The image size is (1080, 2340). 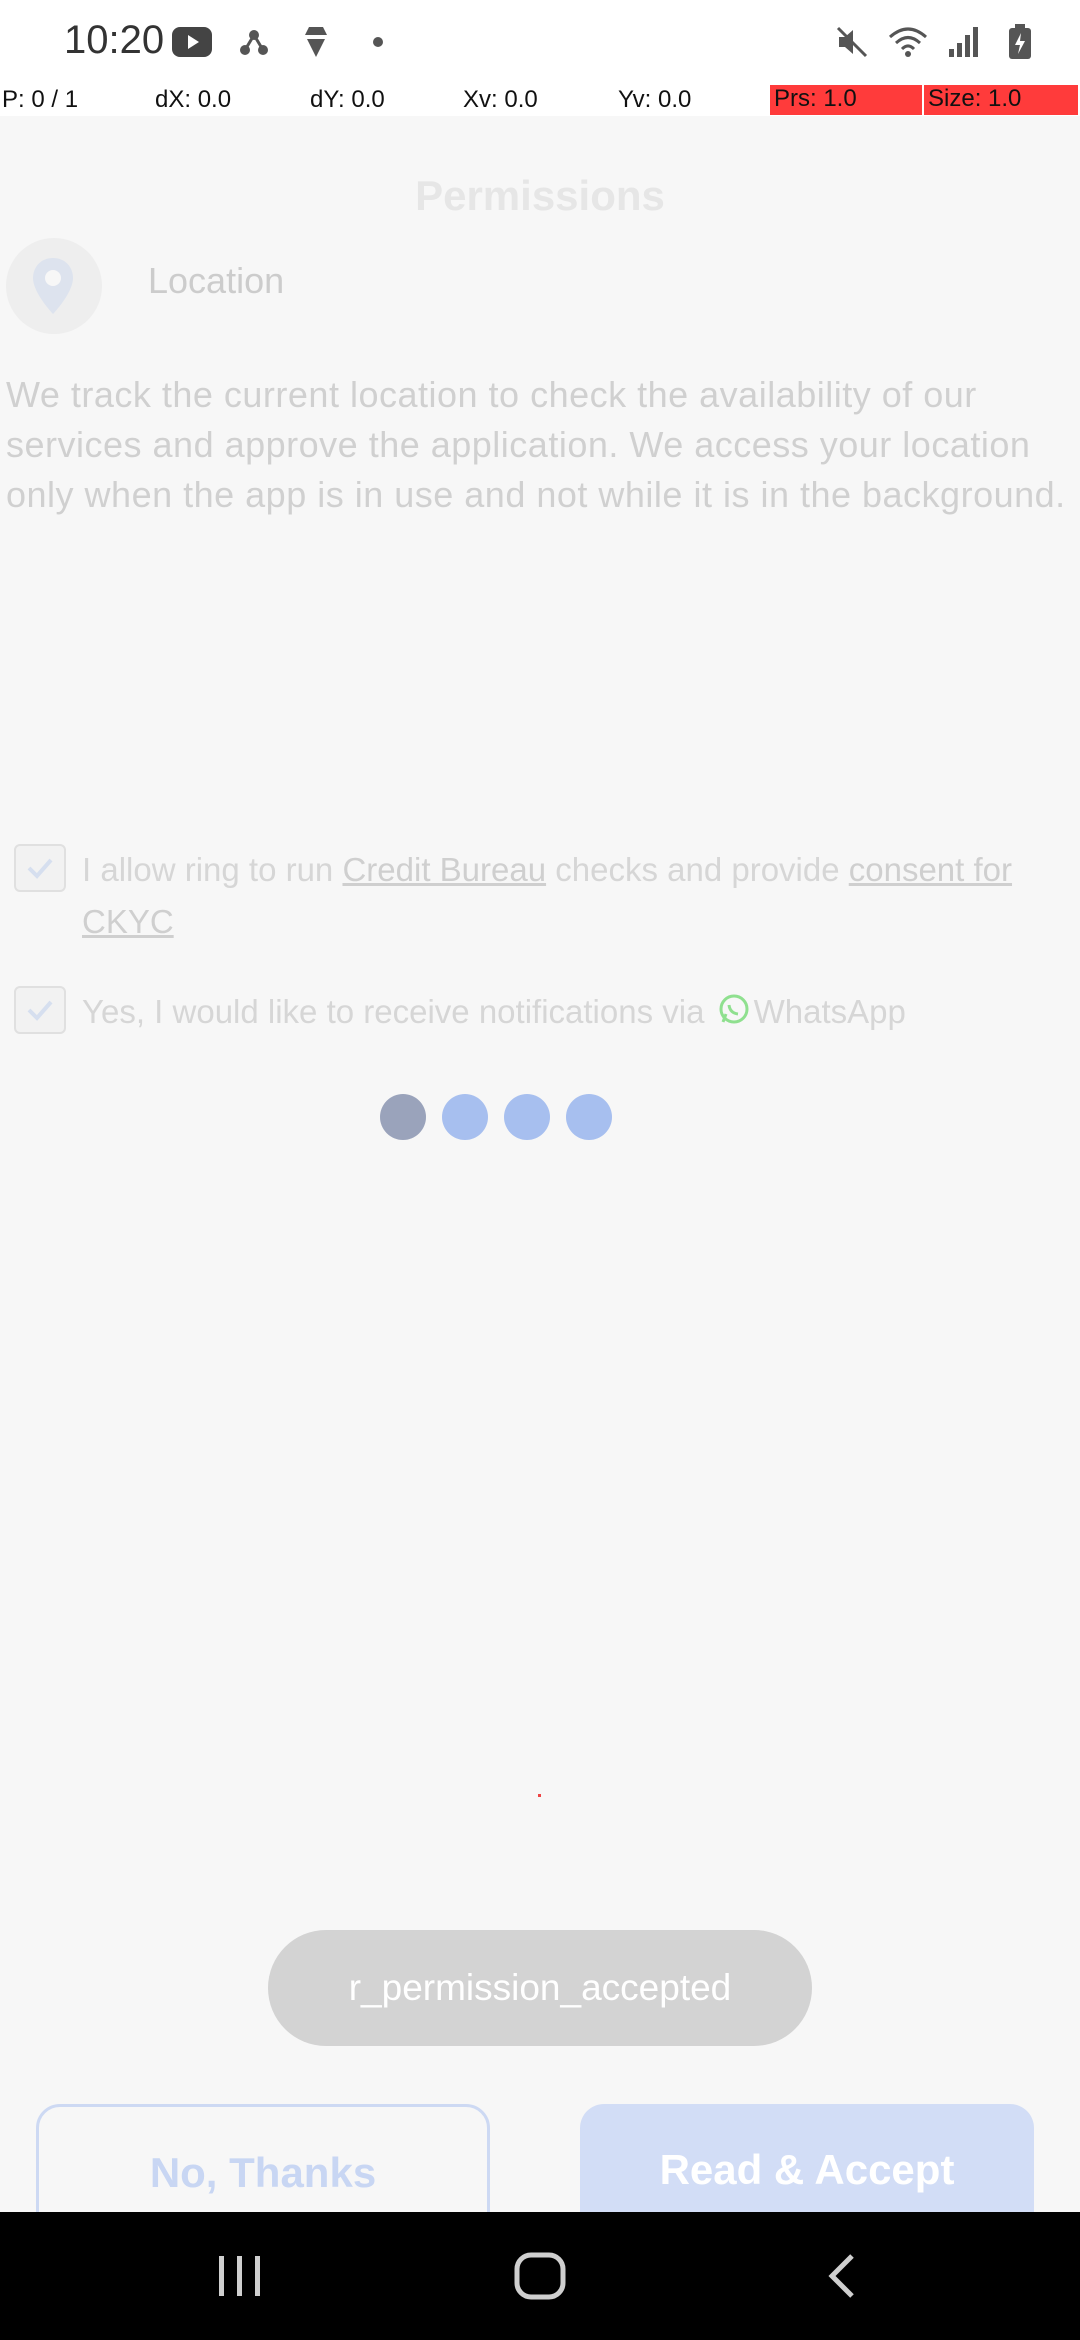 I want to click on debug-dy: dY: 0.0, so click(x=347, y=99).